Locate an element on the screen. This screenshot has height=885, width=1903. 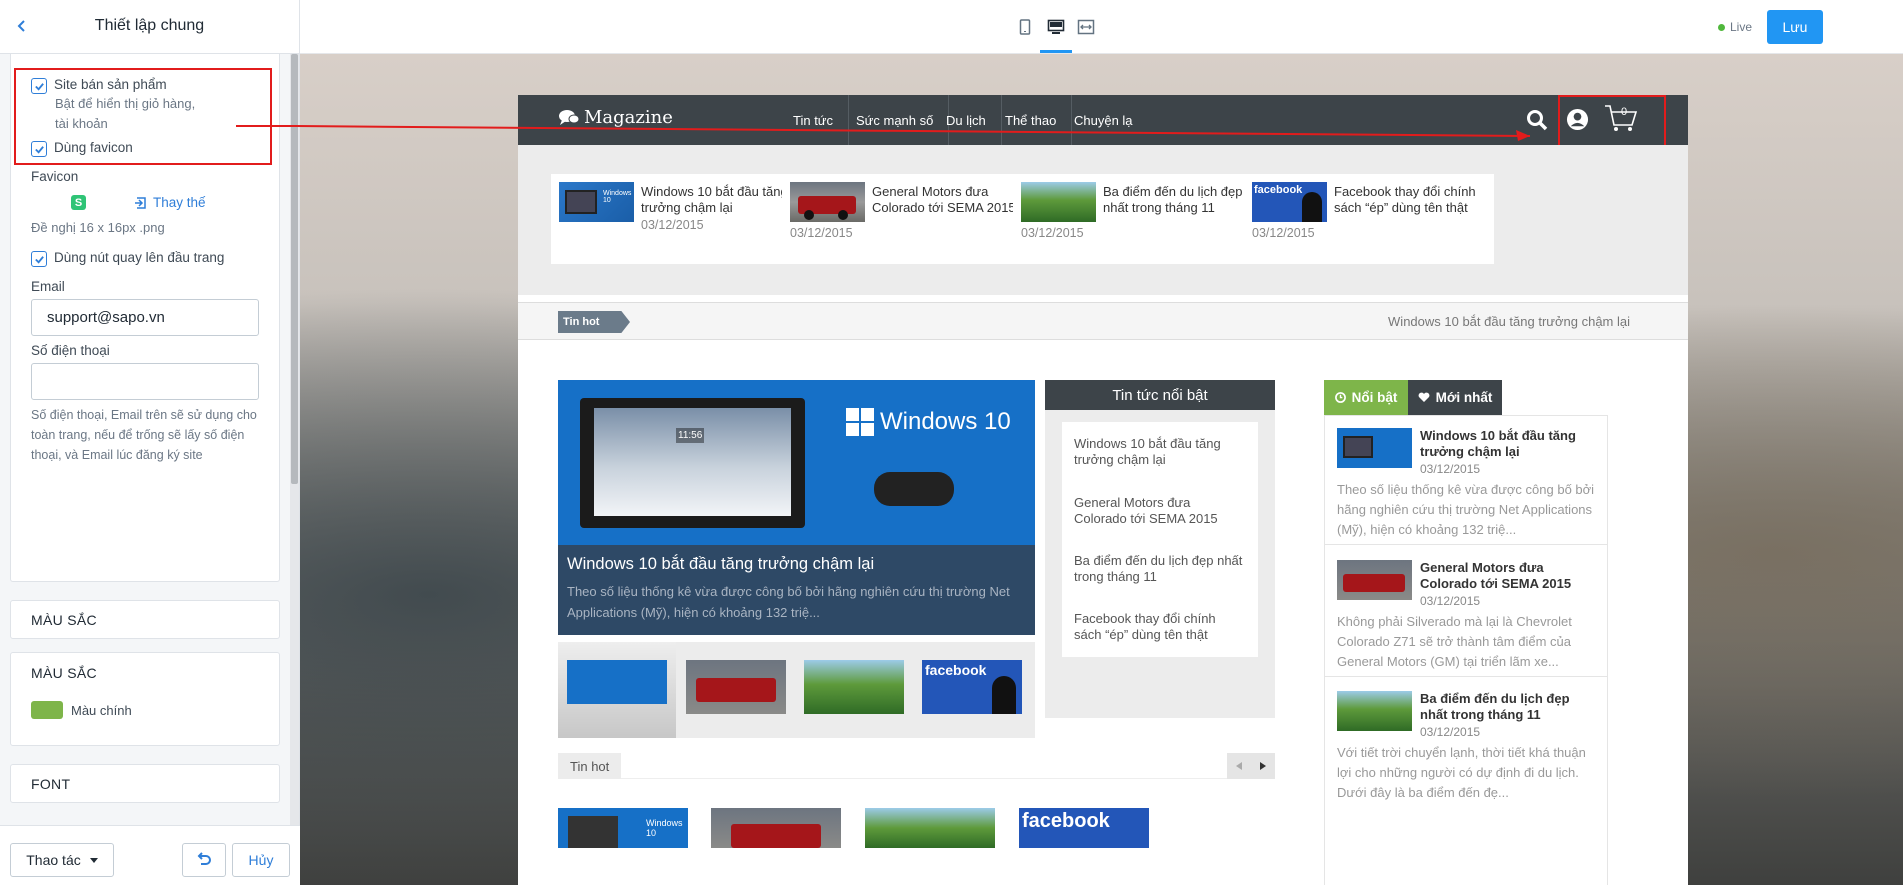
desktop-icon is located at coordinates (1056, 26).